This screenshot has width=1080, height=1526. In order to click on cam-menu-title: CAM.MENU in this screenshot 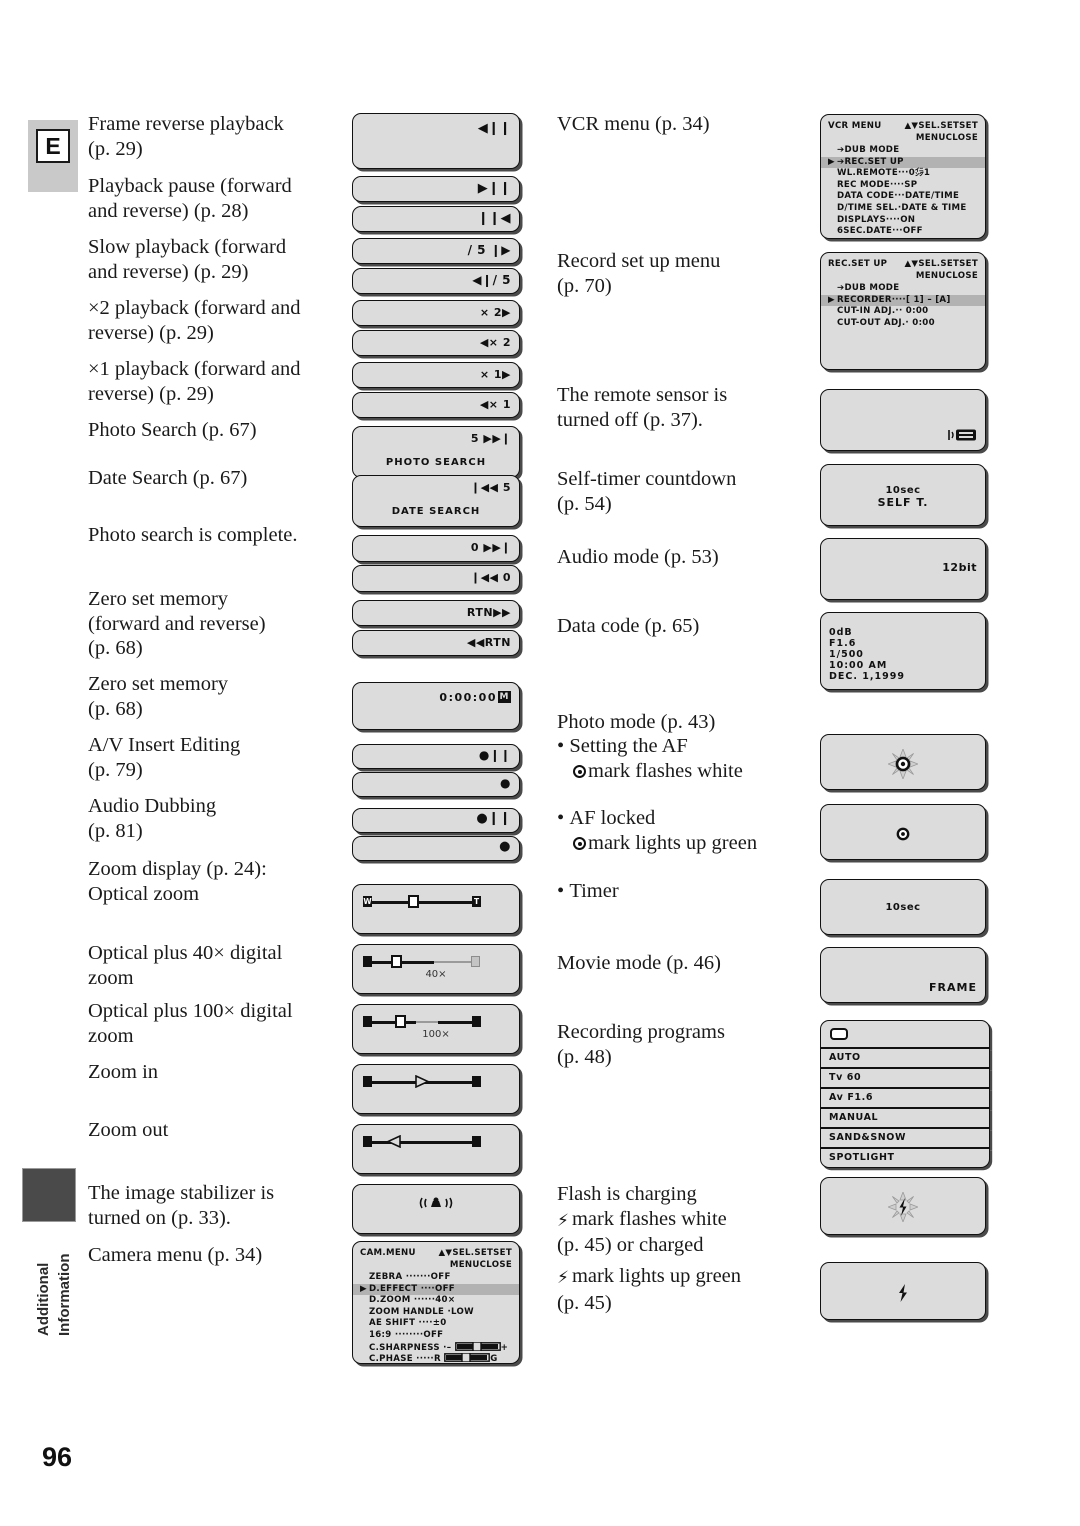, I will do `click(388, 1253)`.